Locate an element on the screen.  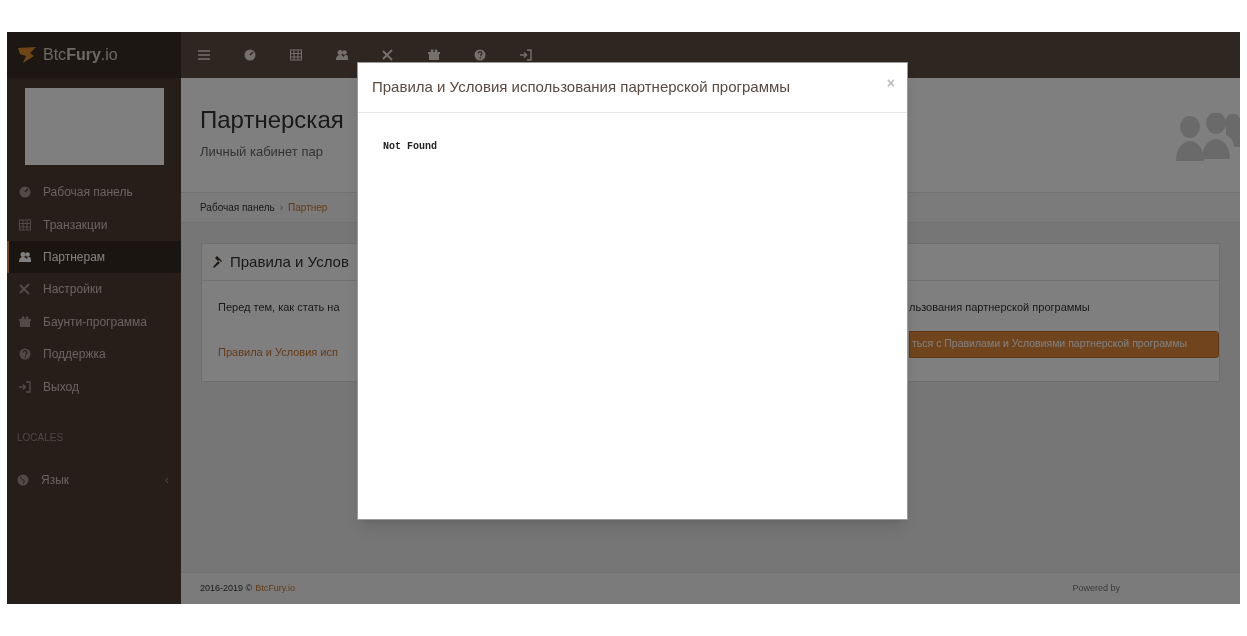
sidebar-item: Поддержка is located at coordinates (94, 354).